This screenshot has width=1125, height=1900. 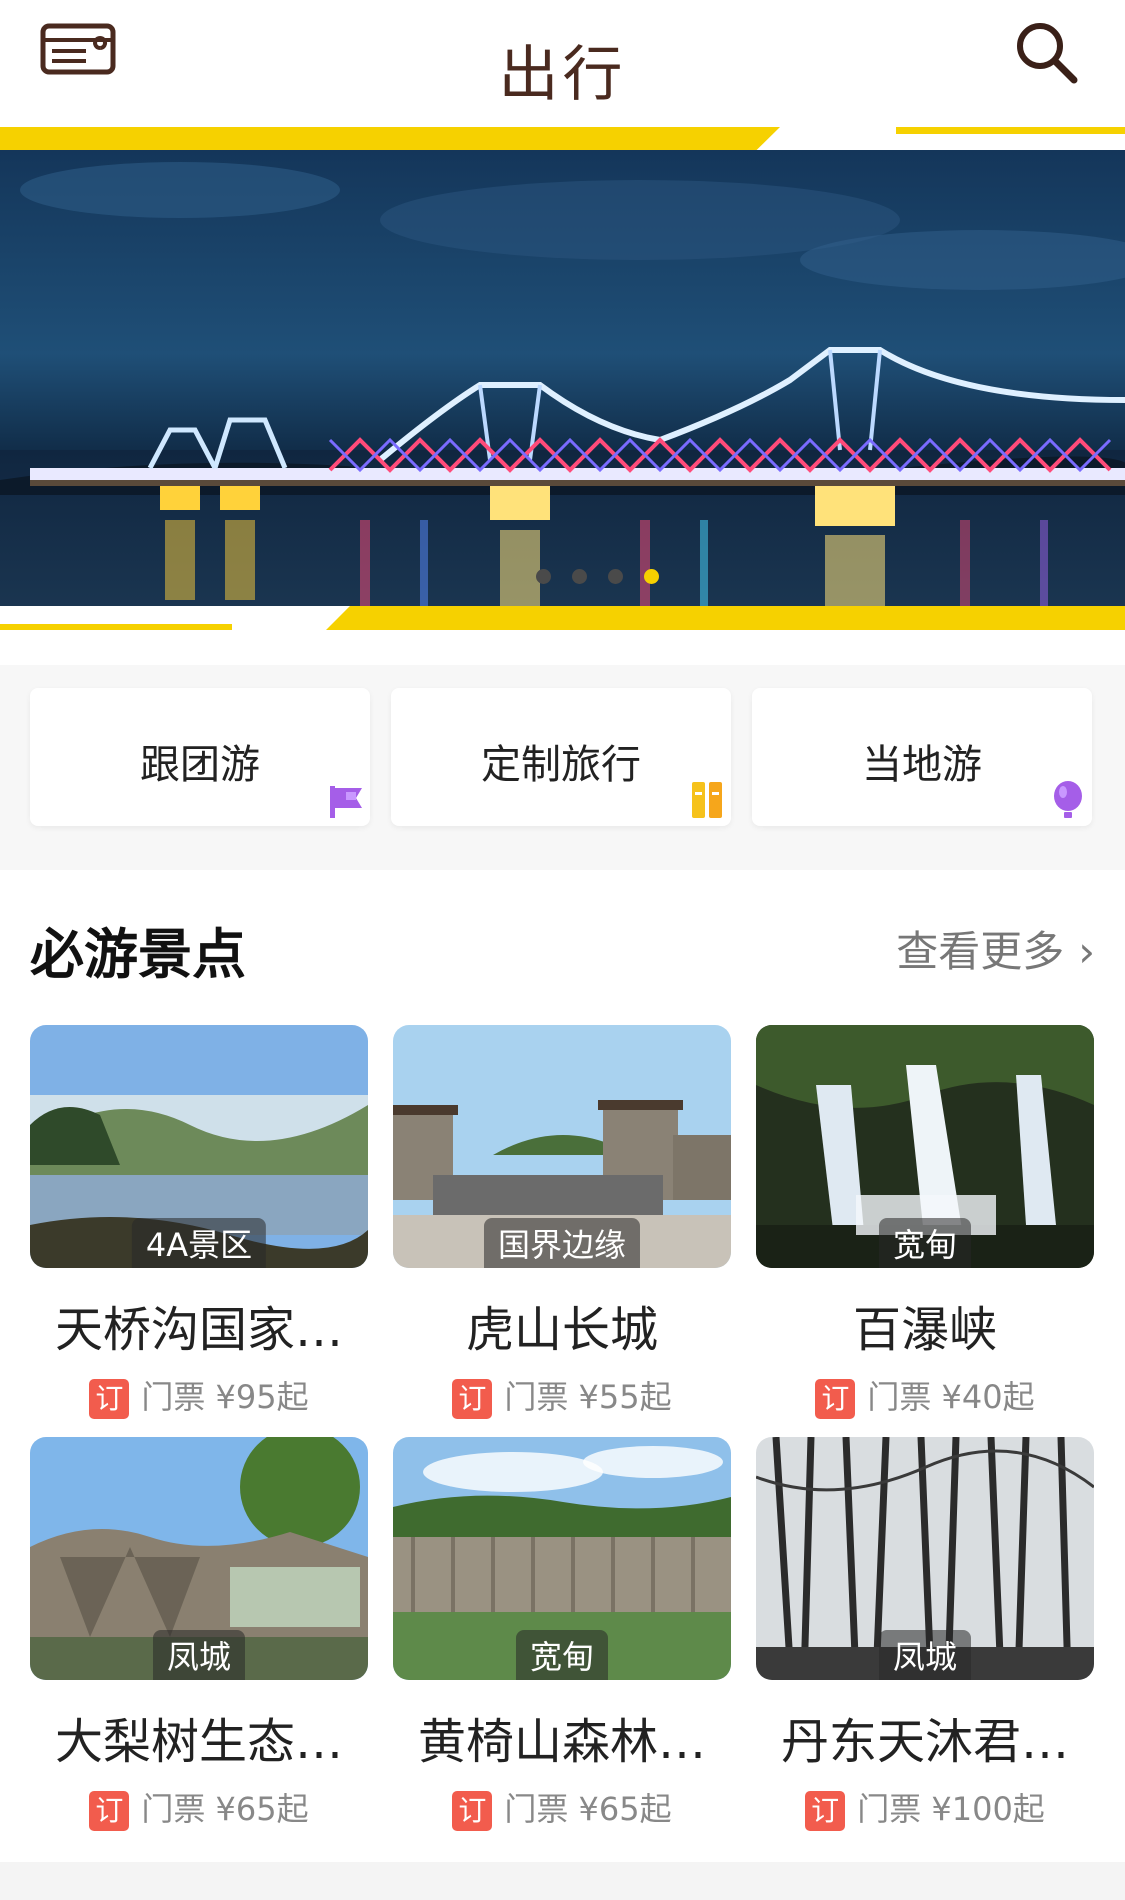 I want to click on spot-card: 凤城 大梨树生态… 订门票 ¥65起, so click(x=199, y=1634).